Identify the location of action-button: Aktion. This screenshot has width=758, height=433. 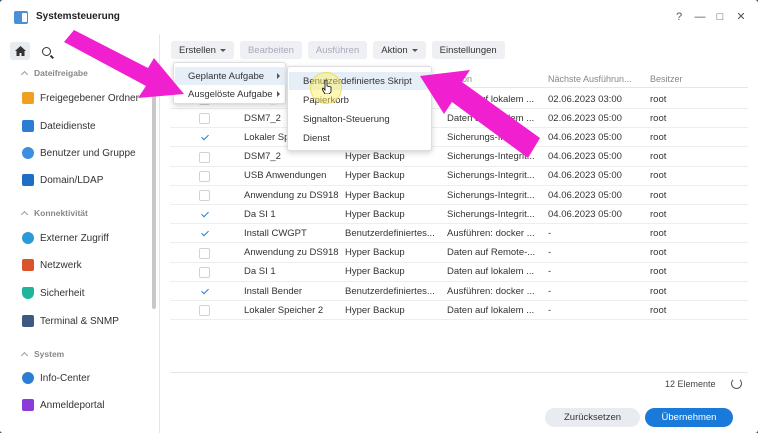
(399, 50).